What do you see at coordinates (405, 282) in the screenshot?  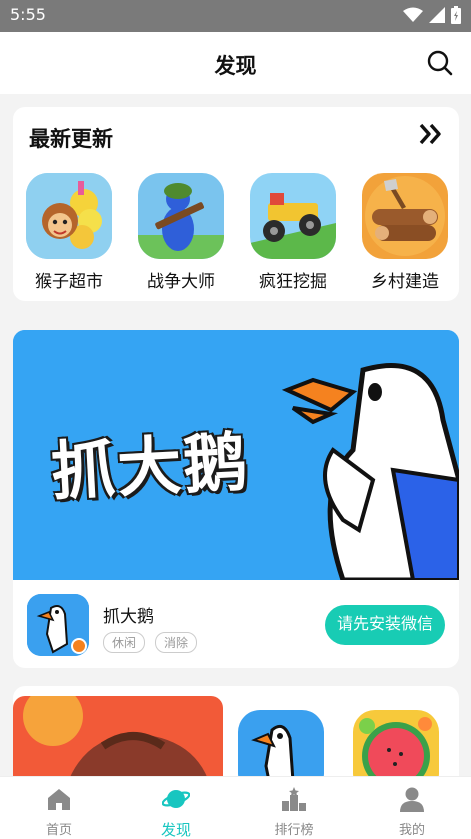 I see `app-name: 乡村建造` at bounding box center [405, 282].